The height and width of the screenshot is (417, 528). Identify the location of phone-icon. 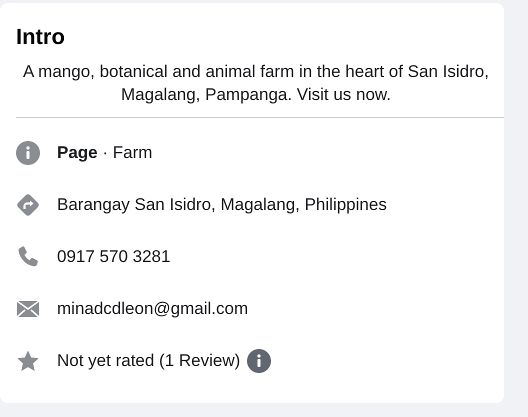
(28, 257).